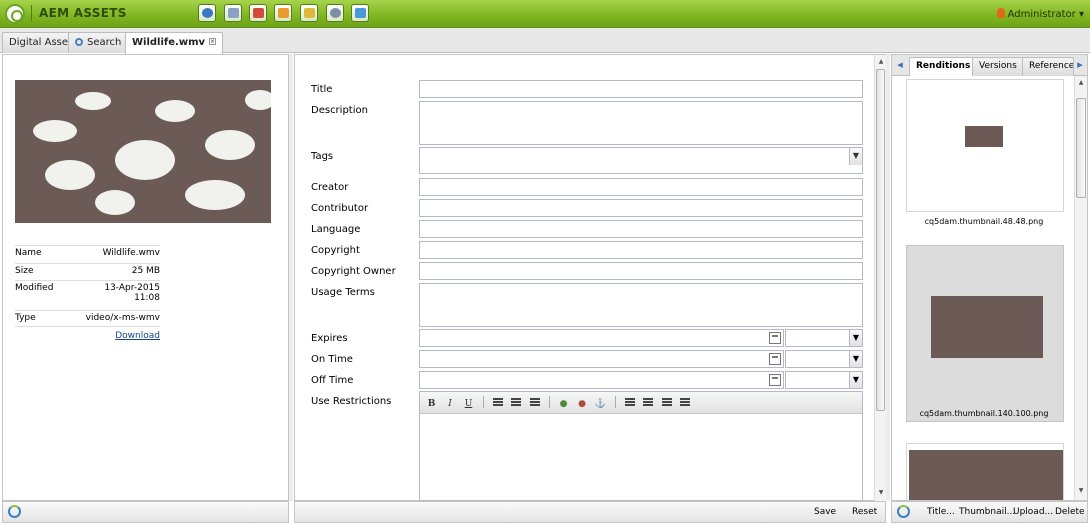 This screenshot has height=524, width=1090. I want to click on tags-field: ▼, so click(641, 160).